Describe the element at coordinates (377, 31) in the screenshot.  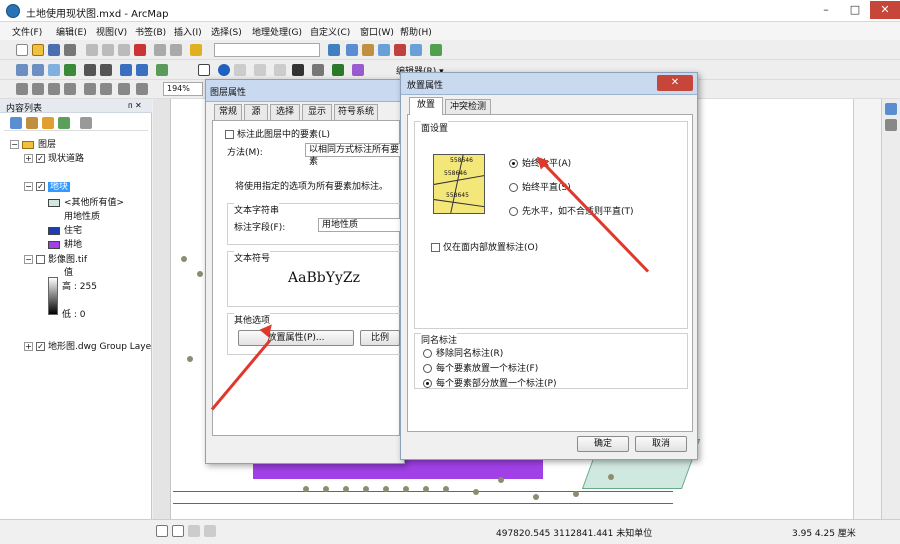
I see `menu-window: 窗口(W)` at that location.